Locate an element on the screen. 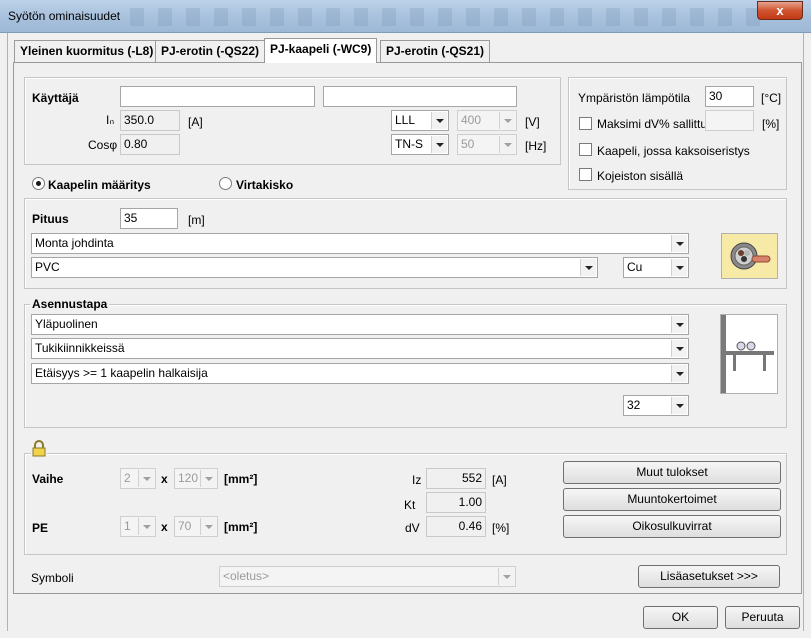  ok-button: OK is located at coordinates (680, 617).